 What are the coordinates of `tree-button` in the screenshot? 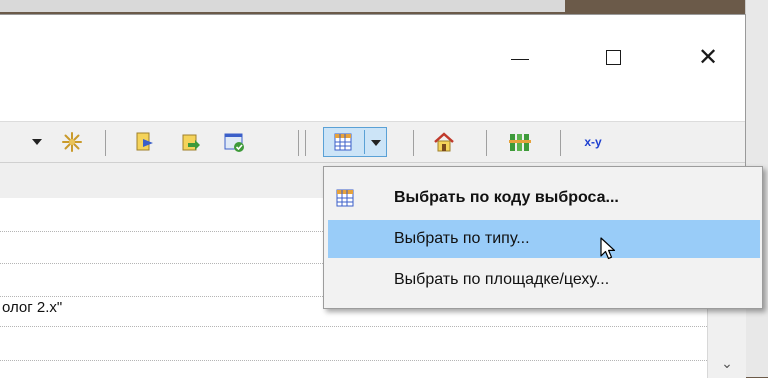 It's located at (520, 142).